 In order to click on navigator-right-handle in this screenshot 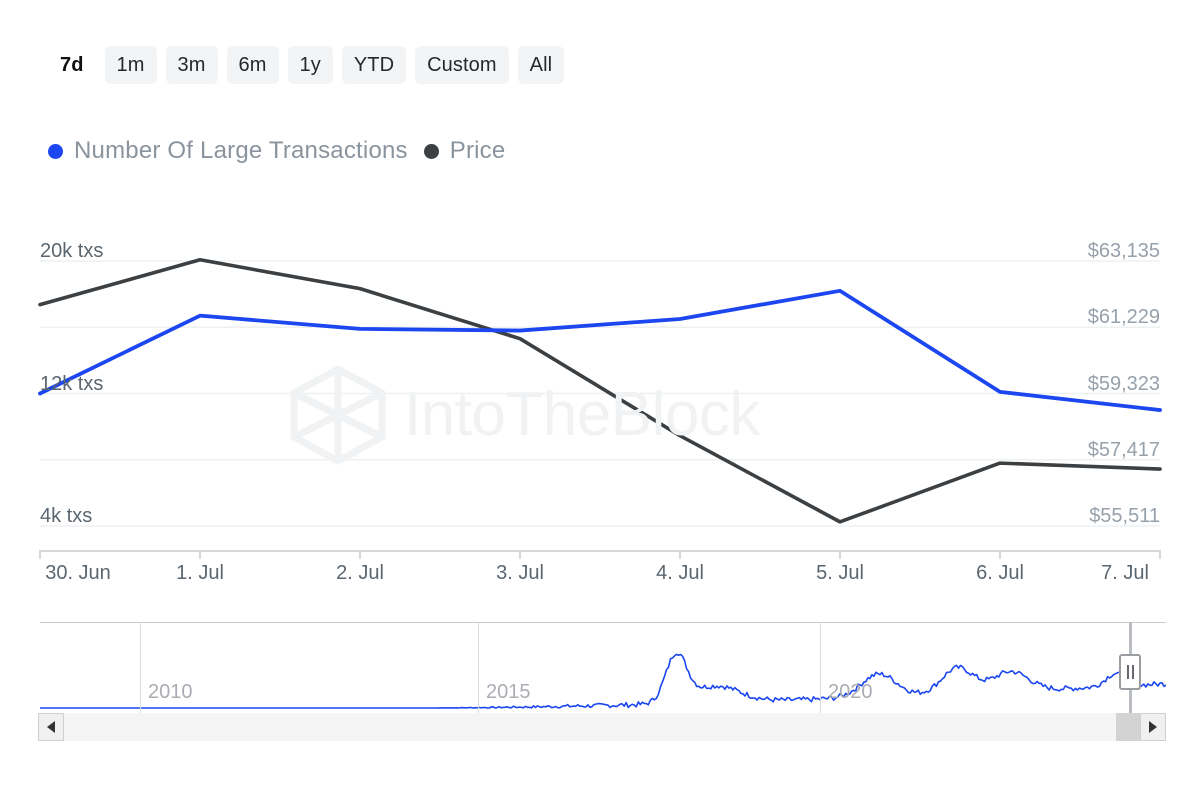, I will do `click(1130, 672)`.